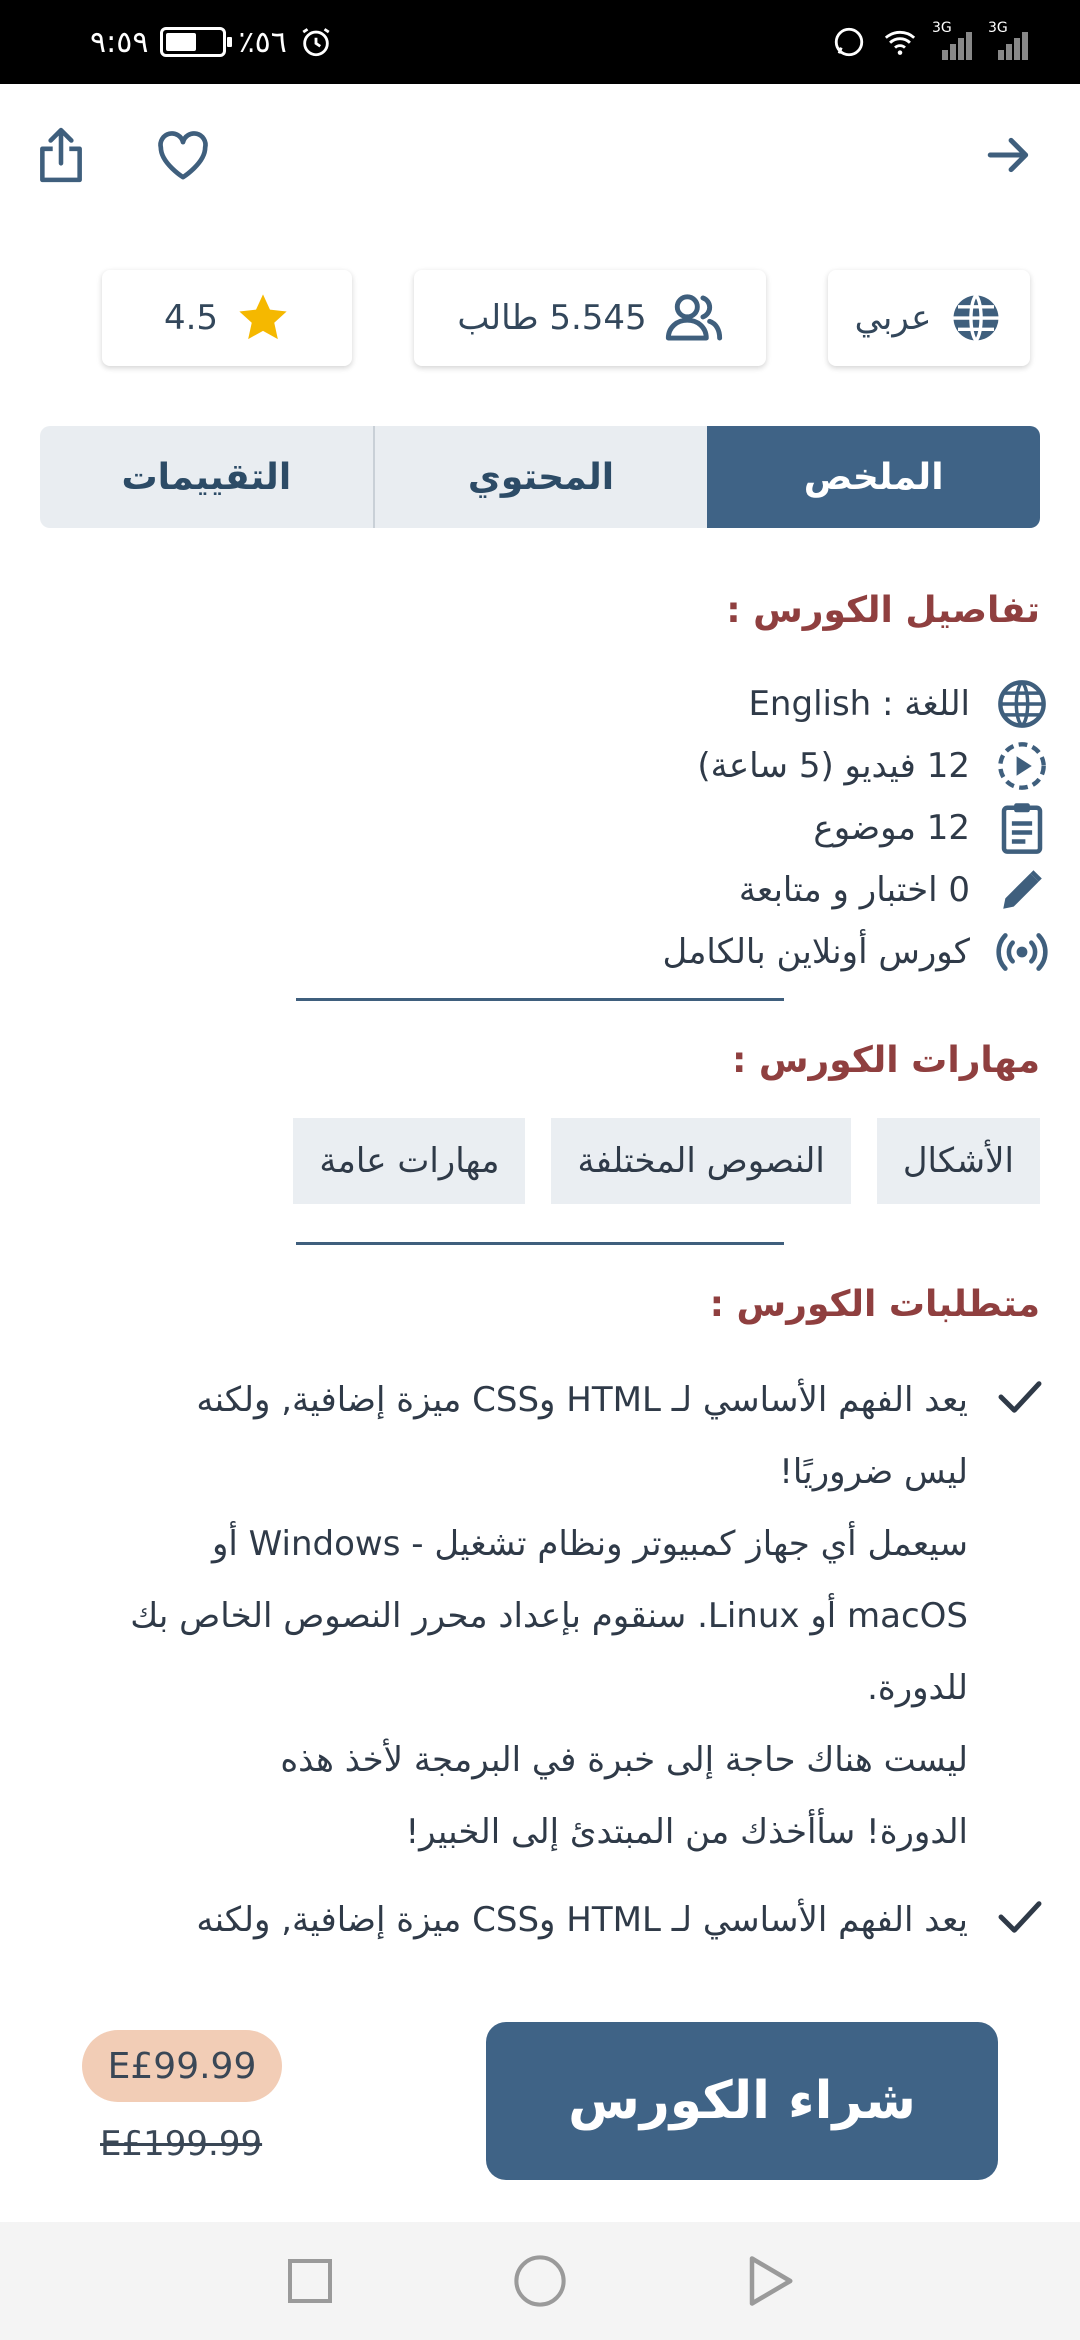 The height and width of the screenshot is (2340, 1080). I want to click on signal-icon-2: 3G, so click(1009, 40).